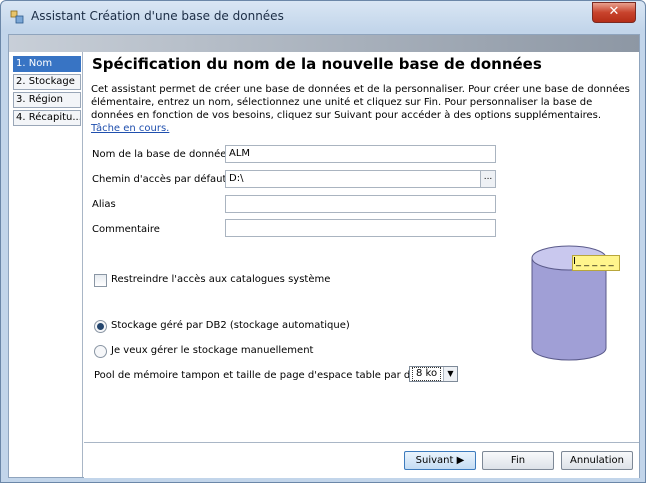 This screenshot has height=483, width=646. What do you see at coordinates (212, 350) in the screenshot?
I see `storage-manual-label: Je veux gérer le stockage manuellement` at bounding box center [212, 350].